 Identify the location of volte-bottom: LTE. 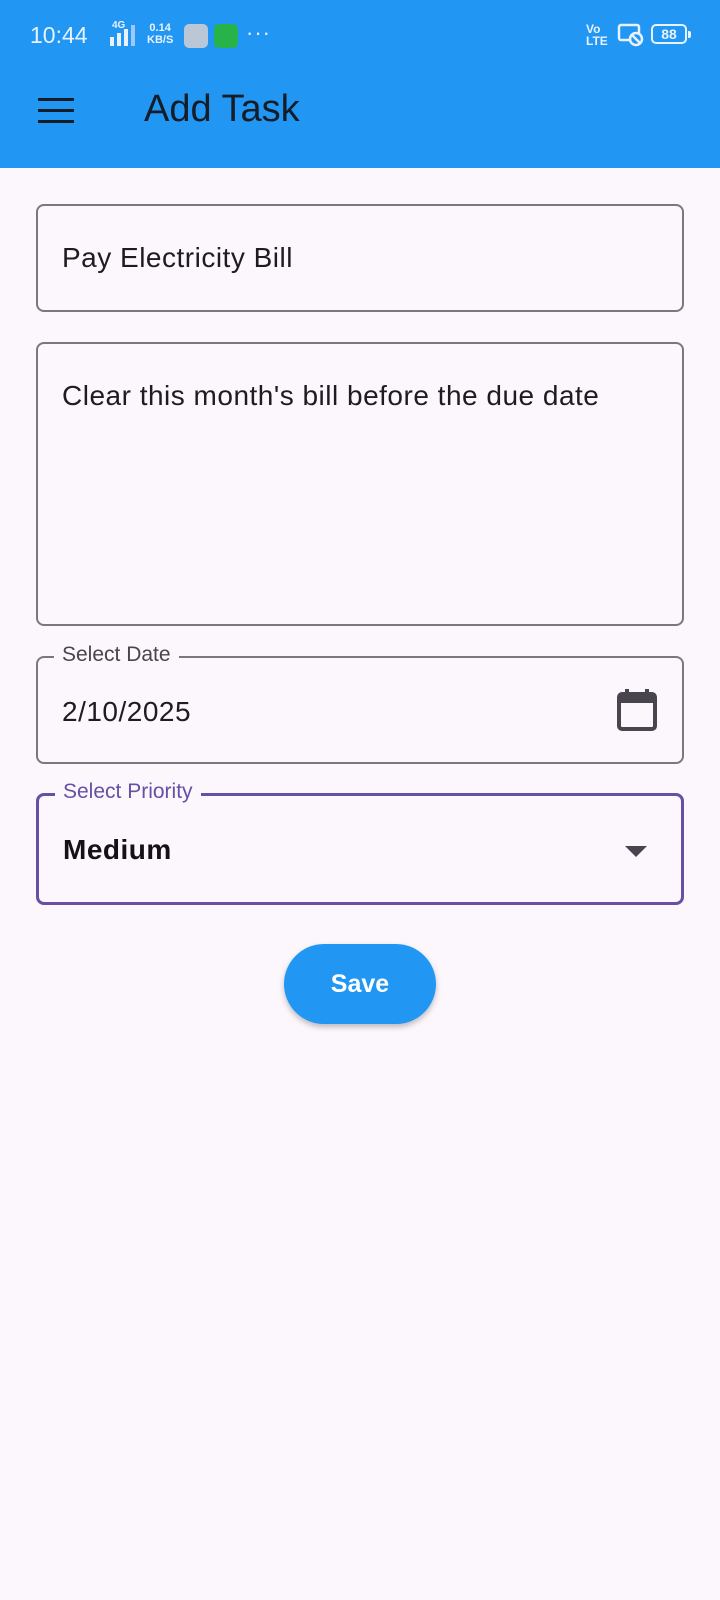
(597, 41).